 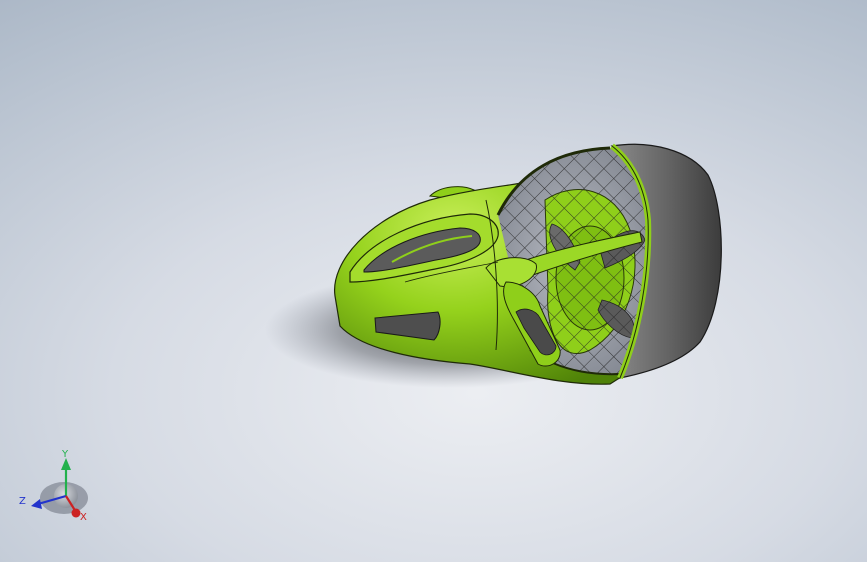 What do you see at coordinates (83, 517) in the screenshot?
I see `x-axis-label: X` at bounding box center [83, 517].